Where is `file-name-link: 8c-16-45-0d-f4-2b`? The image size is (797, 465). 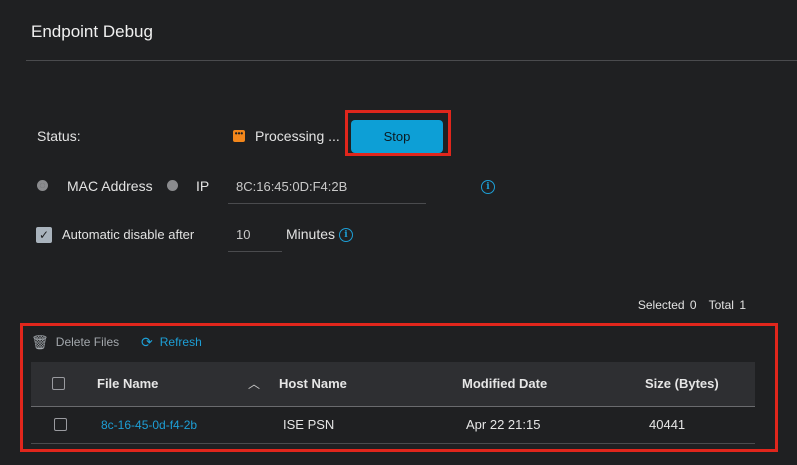
file-name-link: 8c-16-45-0d-f4-2b is located at coordinates (149, 425).